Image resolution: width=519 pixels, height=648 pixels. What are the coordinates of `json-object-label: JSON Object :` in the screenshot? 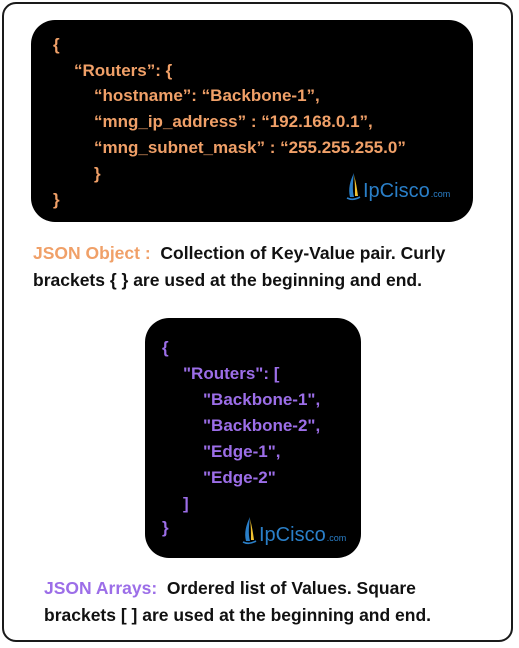 It's located at (92, 253).